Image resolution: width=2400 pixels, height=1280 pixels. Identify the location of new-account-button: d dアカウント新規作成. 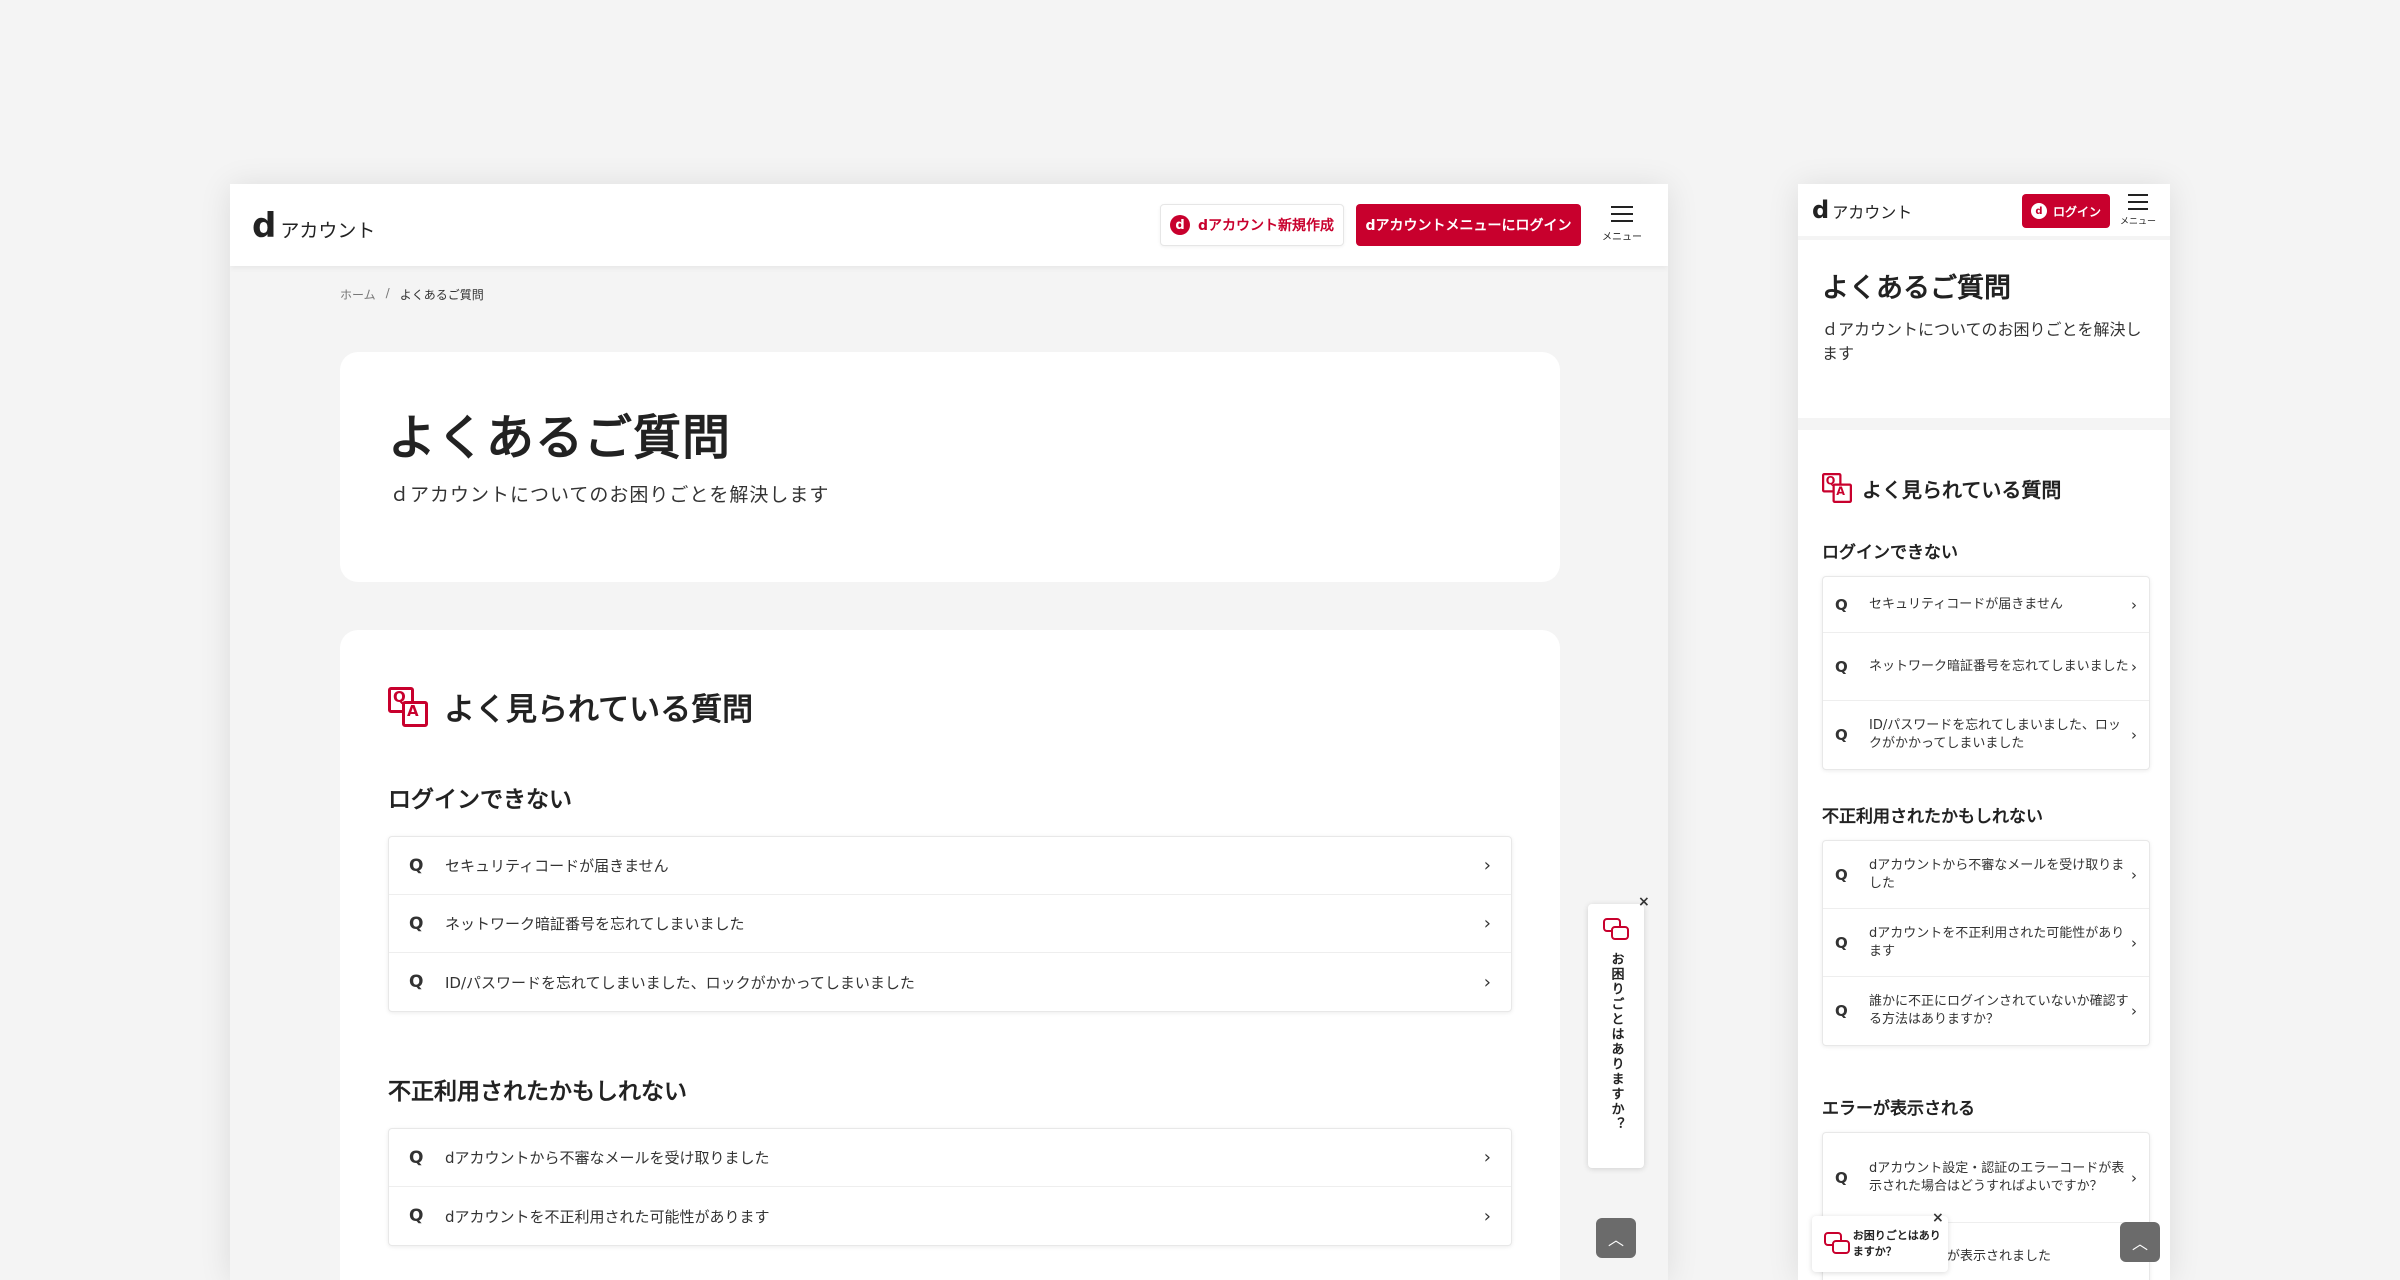
(1252, 225).